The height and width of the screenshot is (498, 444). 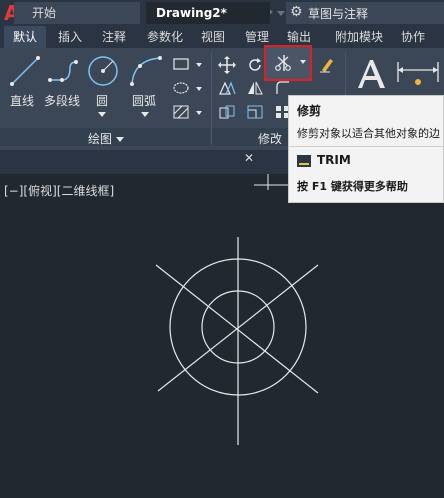 What do you see at coordinates (25, 37) in the screenshot?
I see `tab-default: 默认` at bounding box center [25, 37].